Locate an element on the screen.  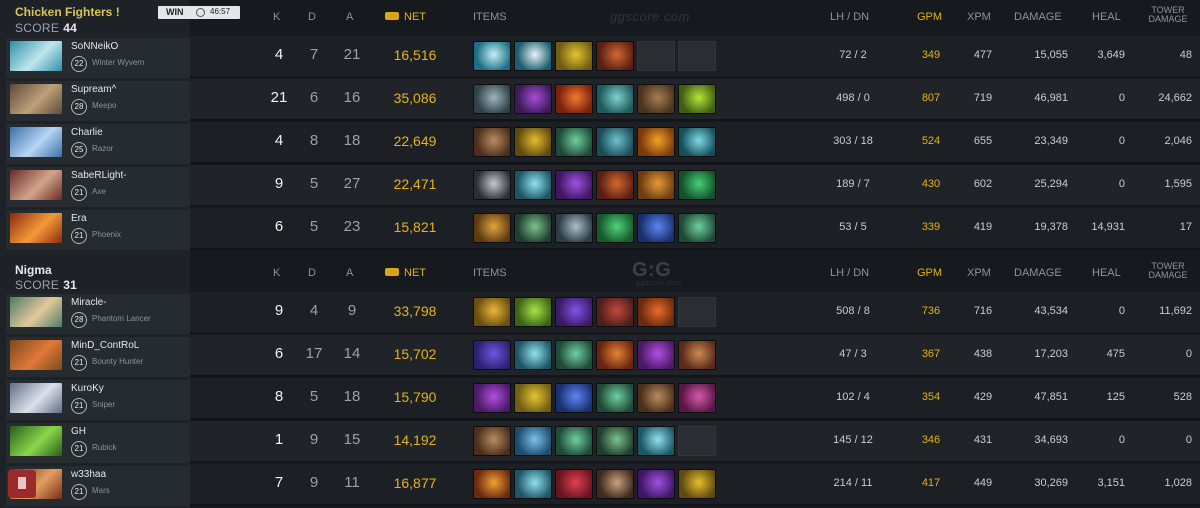
player-name: KuroKy is located at coordinates (87, 388).